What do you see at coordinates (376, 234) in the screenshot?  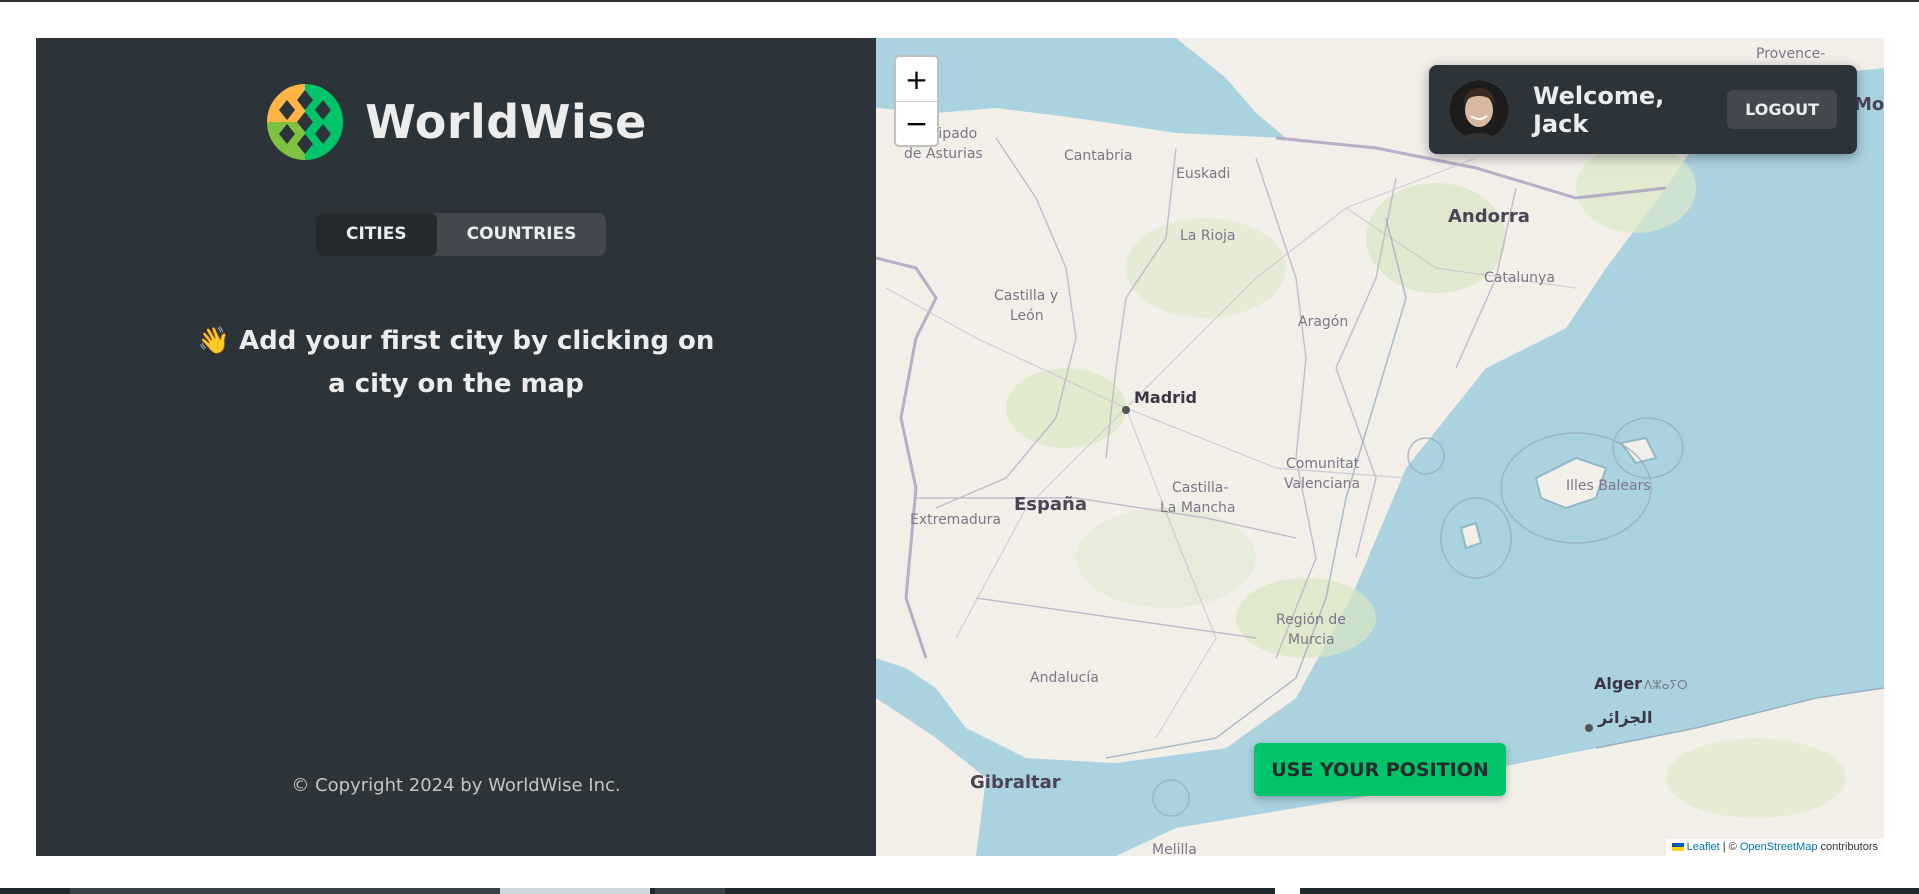 I see `tab-cities: CITIES` at bounding box center [376, 234].